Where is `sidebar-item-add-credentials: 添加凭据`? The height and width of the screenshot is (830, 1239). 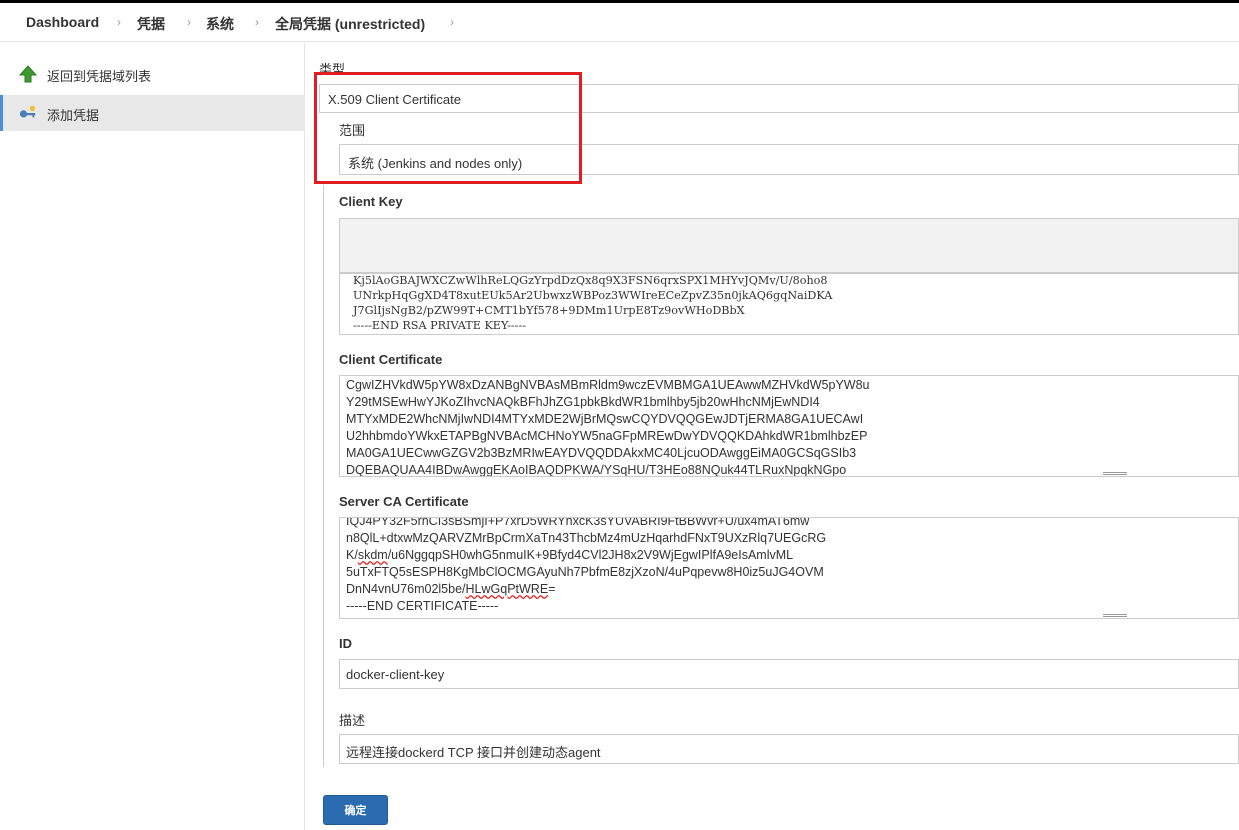
sidebar-item-add-credentials: 添加凭据 is located at coordinates (152, 113).